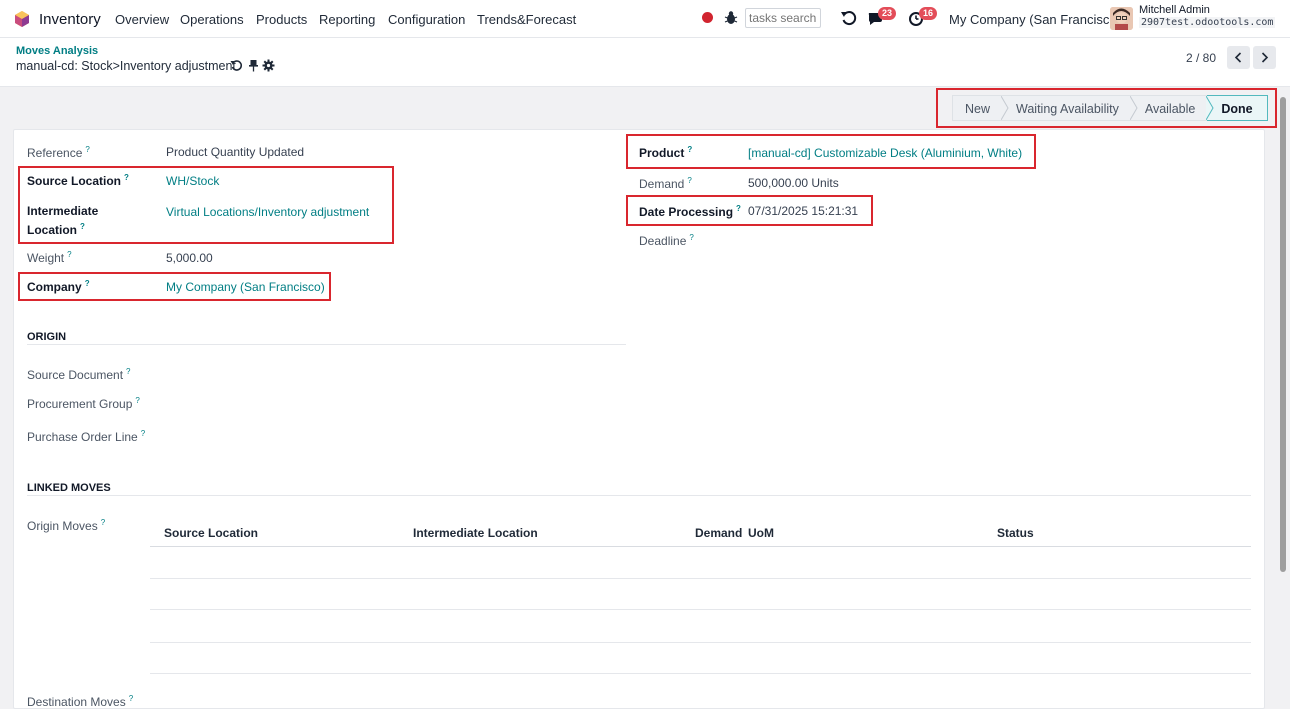 This screenshot has height=709, width=1290. What do you see at coordinates (47, 337) in the screenshot?
I see `origin-section-title: ORIGIN` at bounding box center [47, 337].